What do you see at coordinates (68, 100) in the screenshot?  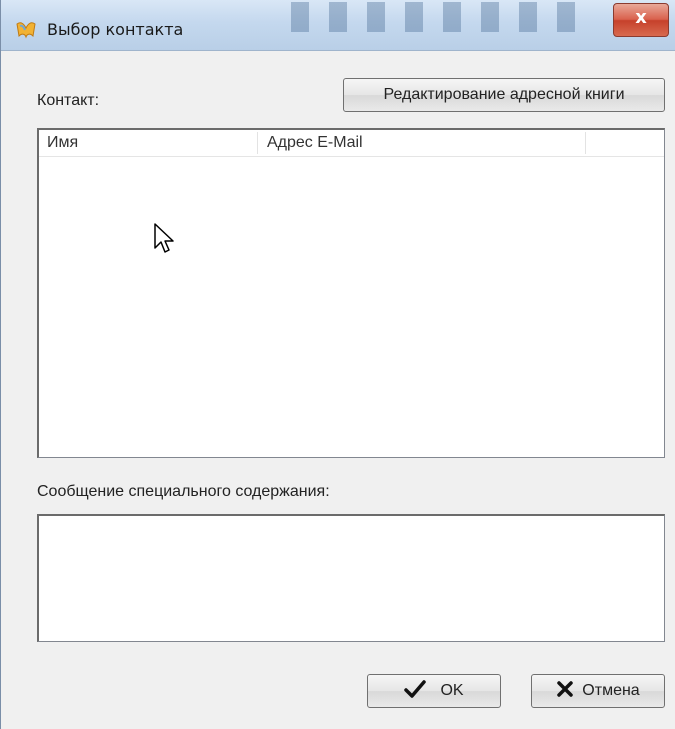 I see `contact-label: Контакт:` at bounding box center [68, 100].